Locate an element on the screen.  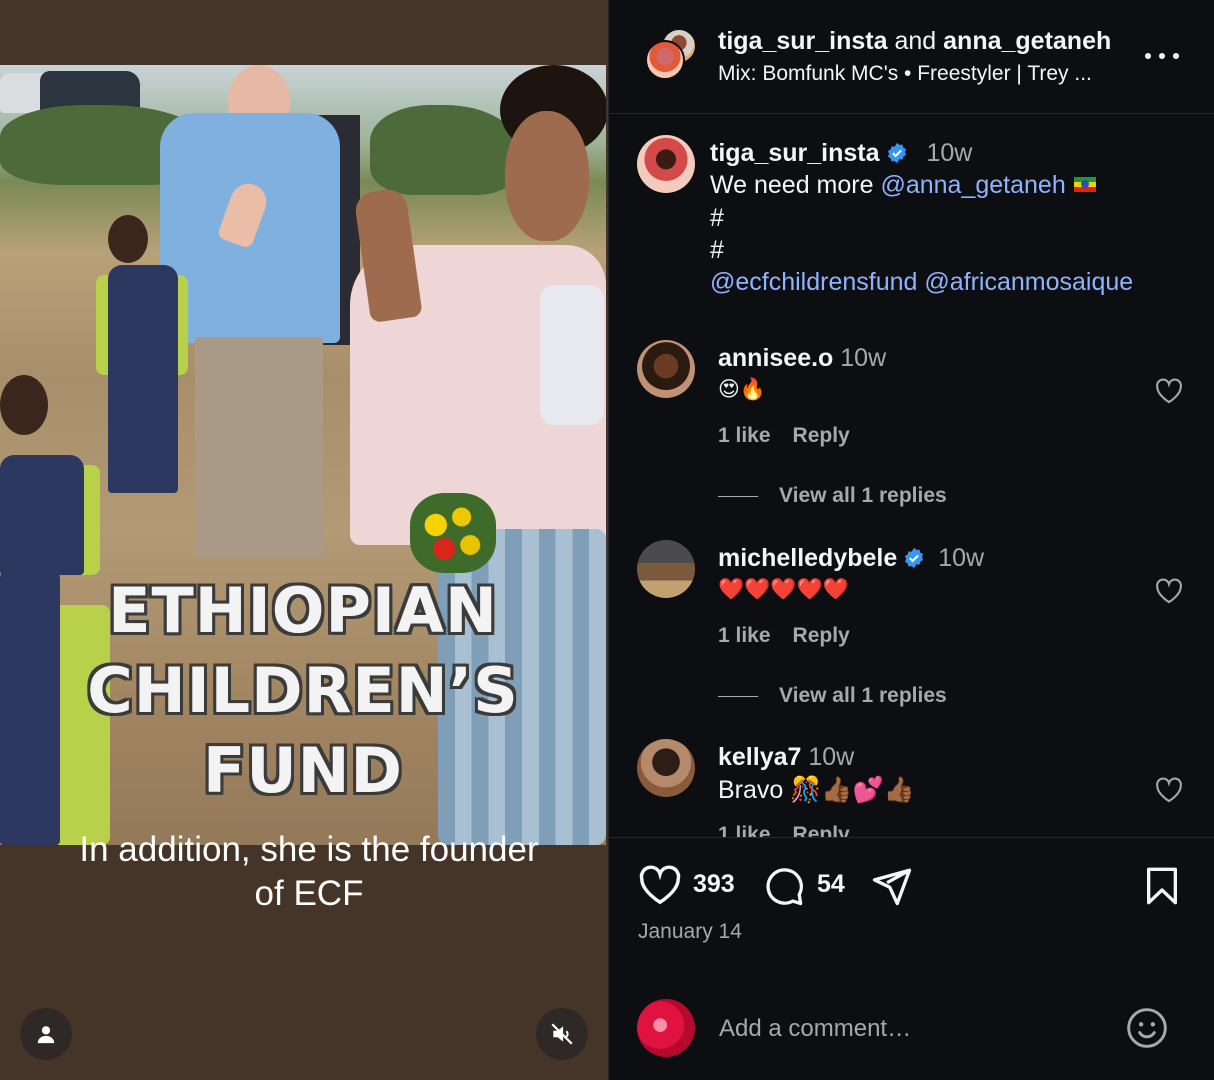
author-avatar is located at coordinates (665, 60).